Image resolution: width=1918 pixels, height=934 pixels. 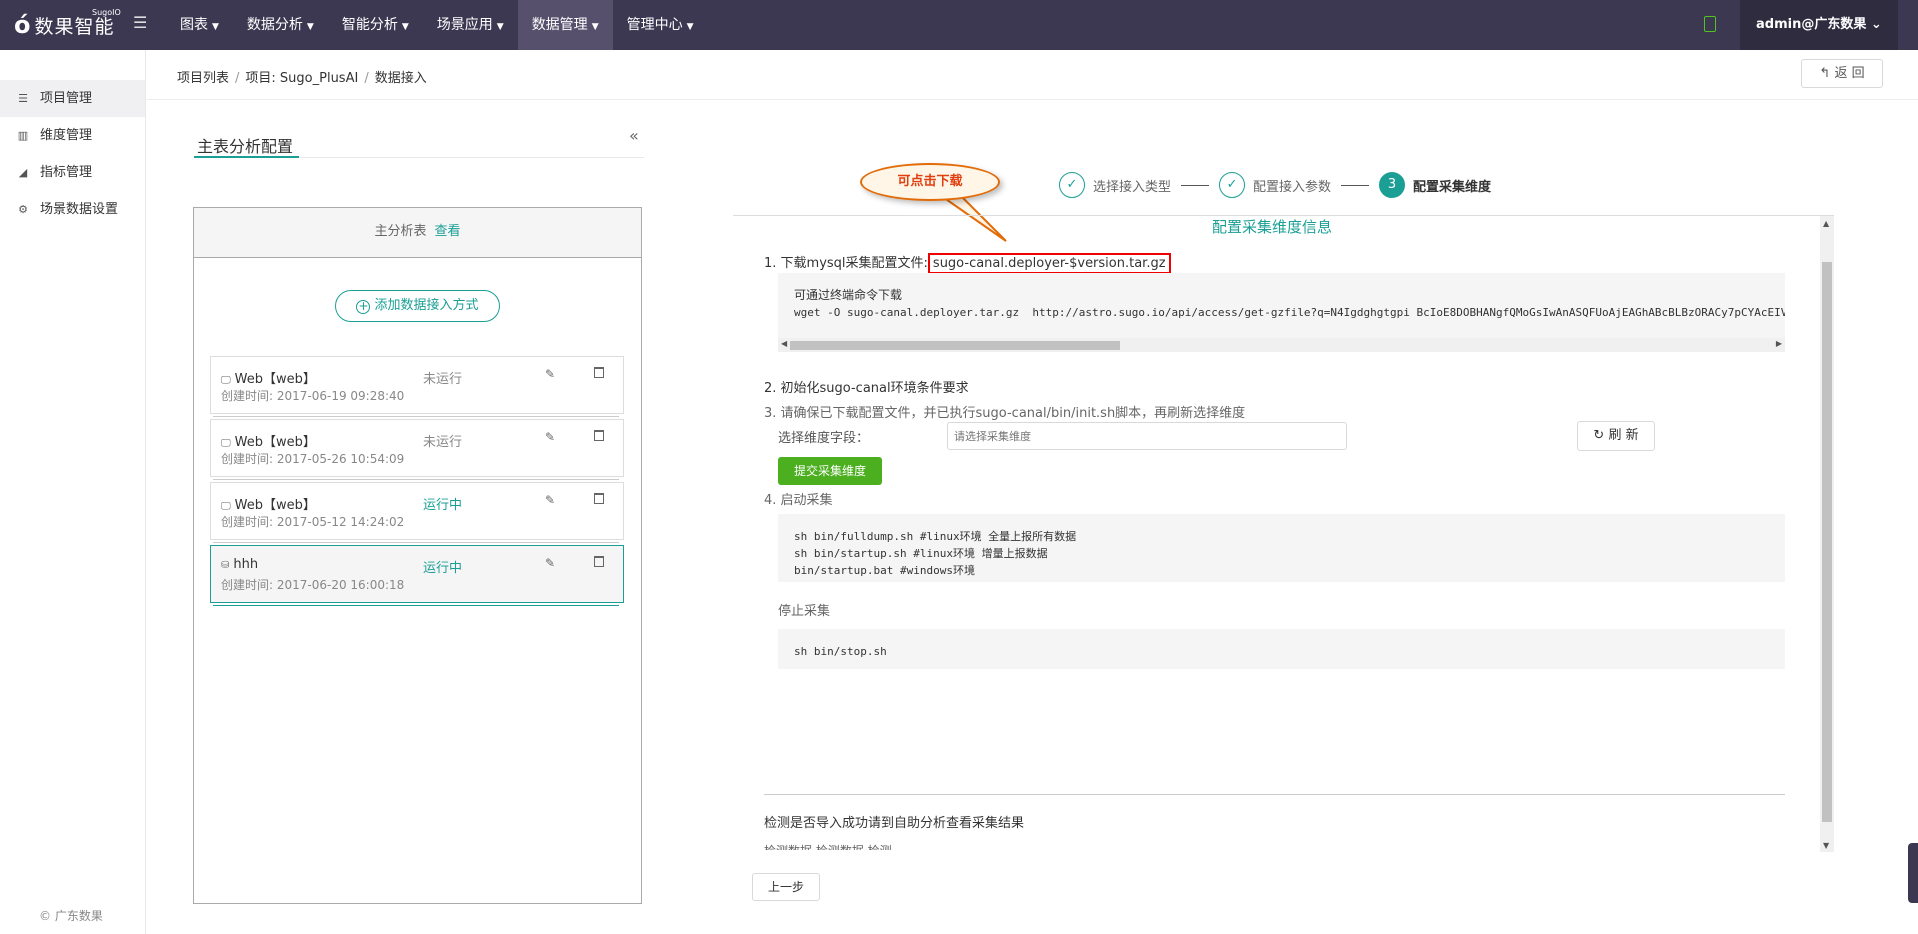 What do you see at coordinates (1710, 24) in the screenshot?
I see `file-icon` at bounding box center [1710, 24].